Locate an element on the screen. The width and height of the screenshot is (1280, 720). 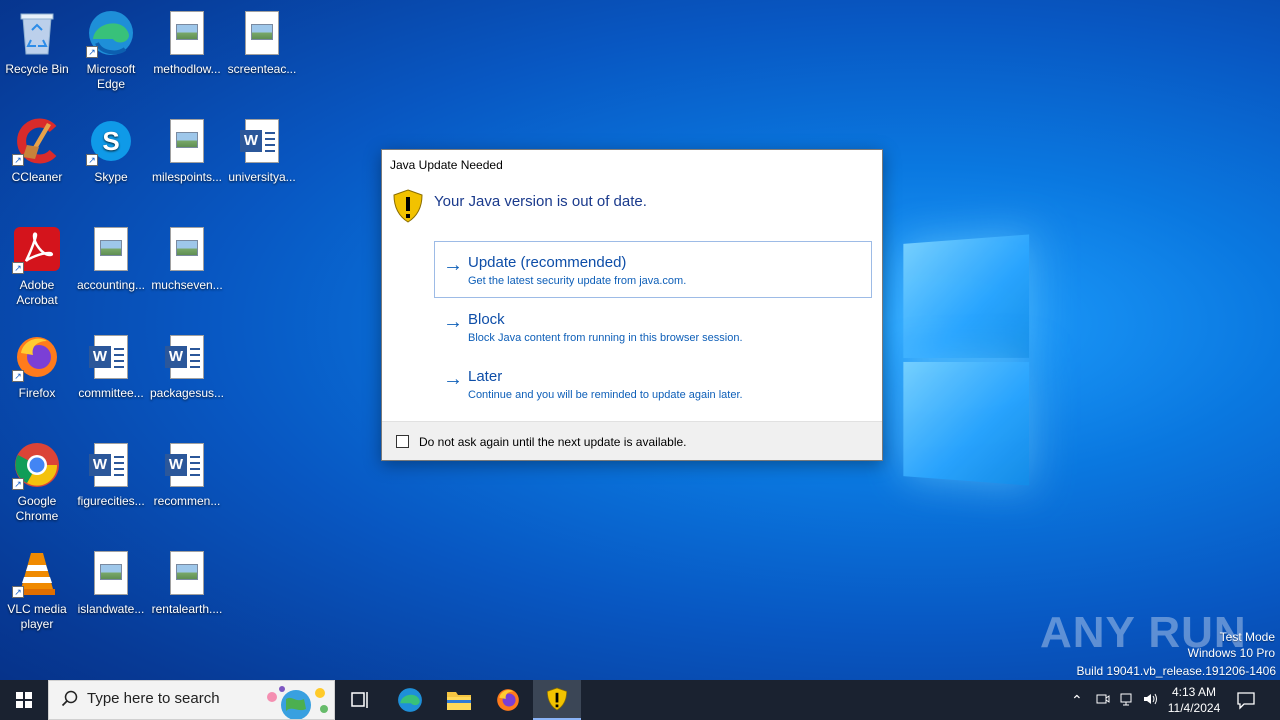
notifications-button is located at coordinates (1246, 700).